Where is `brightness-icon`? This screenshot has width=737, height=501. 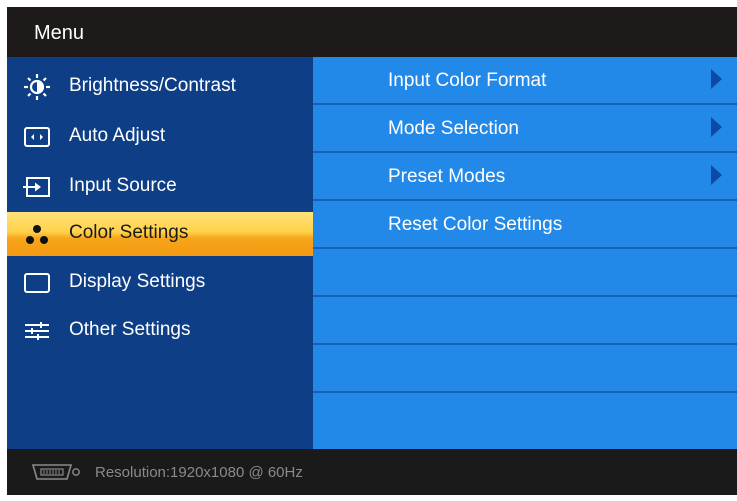 brightness-icon is located at coordinates (37, 87).